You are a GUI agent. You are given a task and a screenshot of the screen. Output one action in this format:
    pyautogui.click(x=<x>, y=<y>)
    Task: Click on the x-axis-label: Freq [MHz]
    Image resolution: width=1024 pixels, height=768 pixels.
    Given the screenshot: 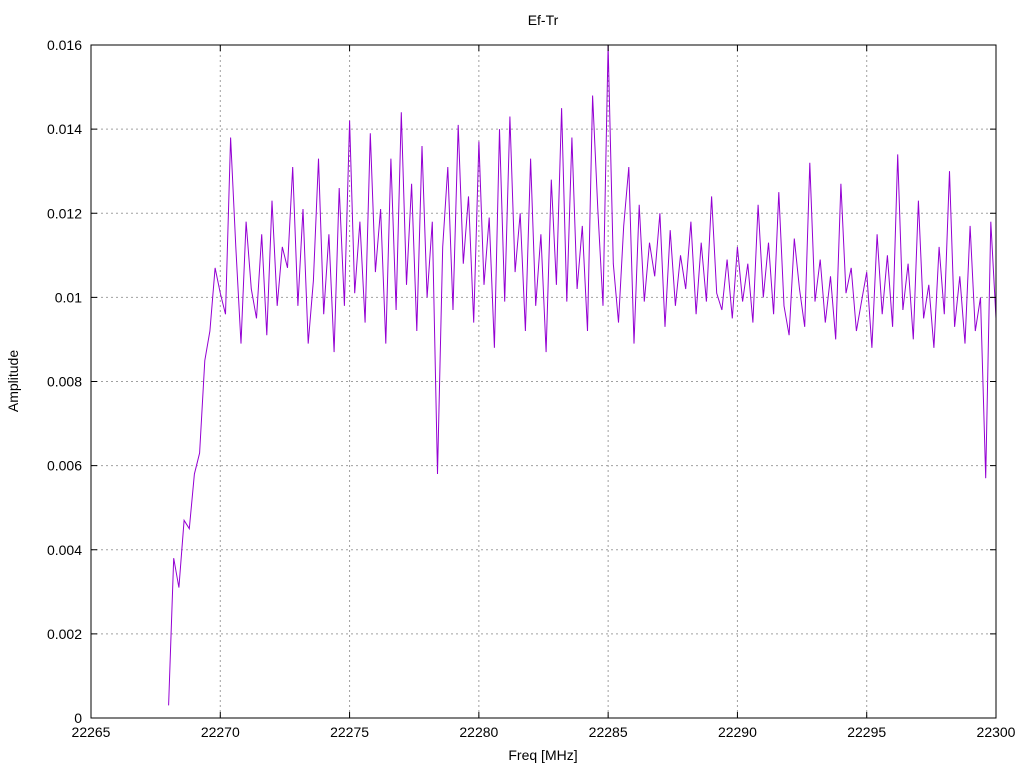 What is the action you would take?
    pyautogui.click(x=542, y=755)
    